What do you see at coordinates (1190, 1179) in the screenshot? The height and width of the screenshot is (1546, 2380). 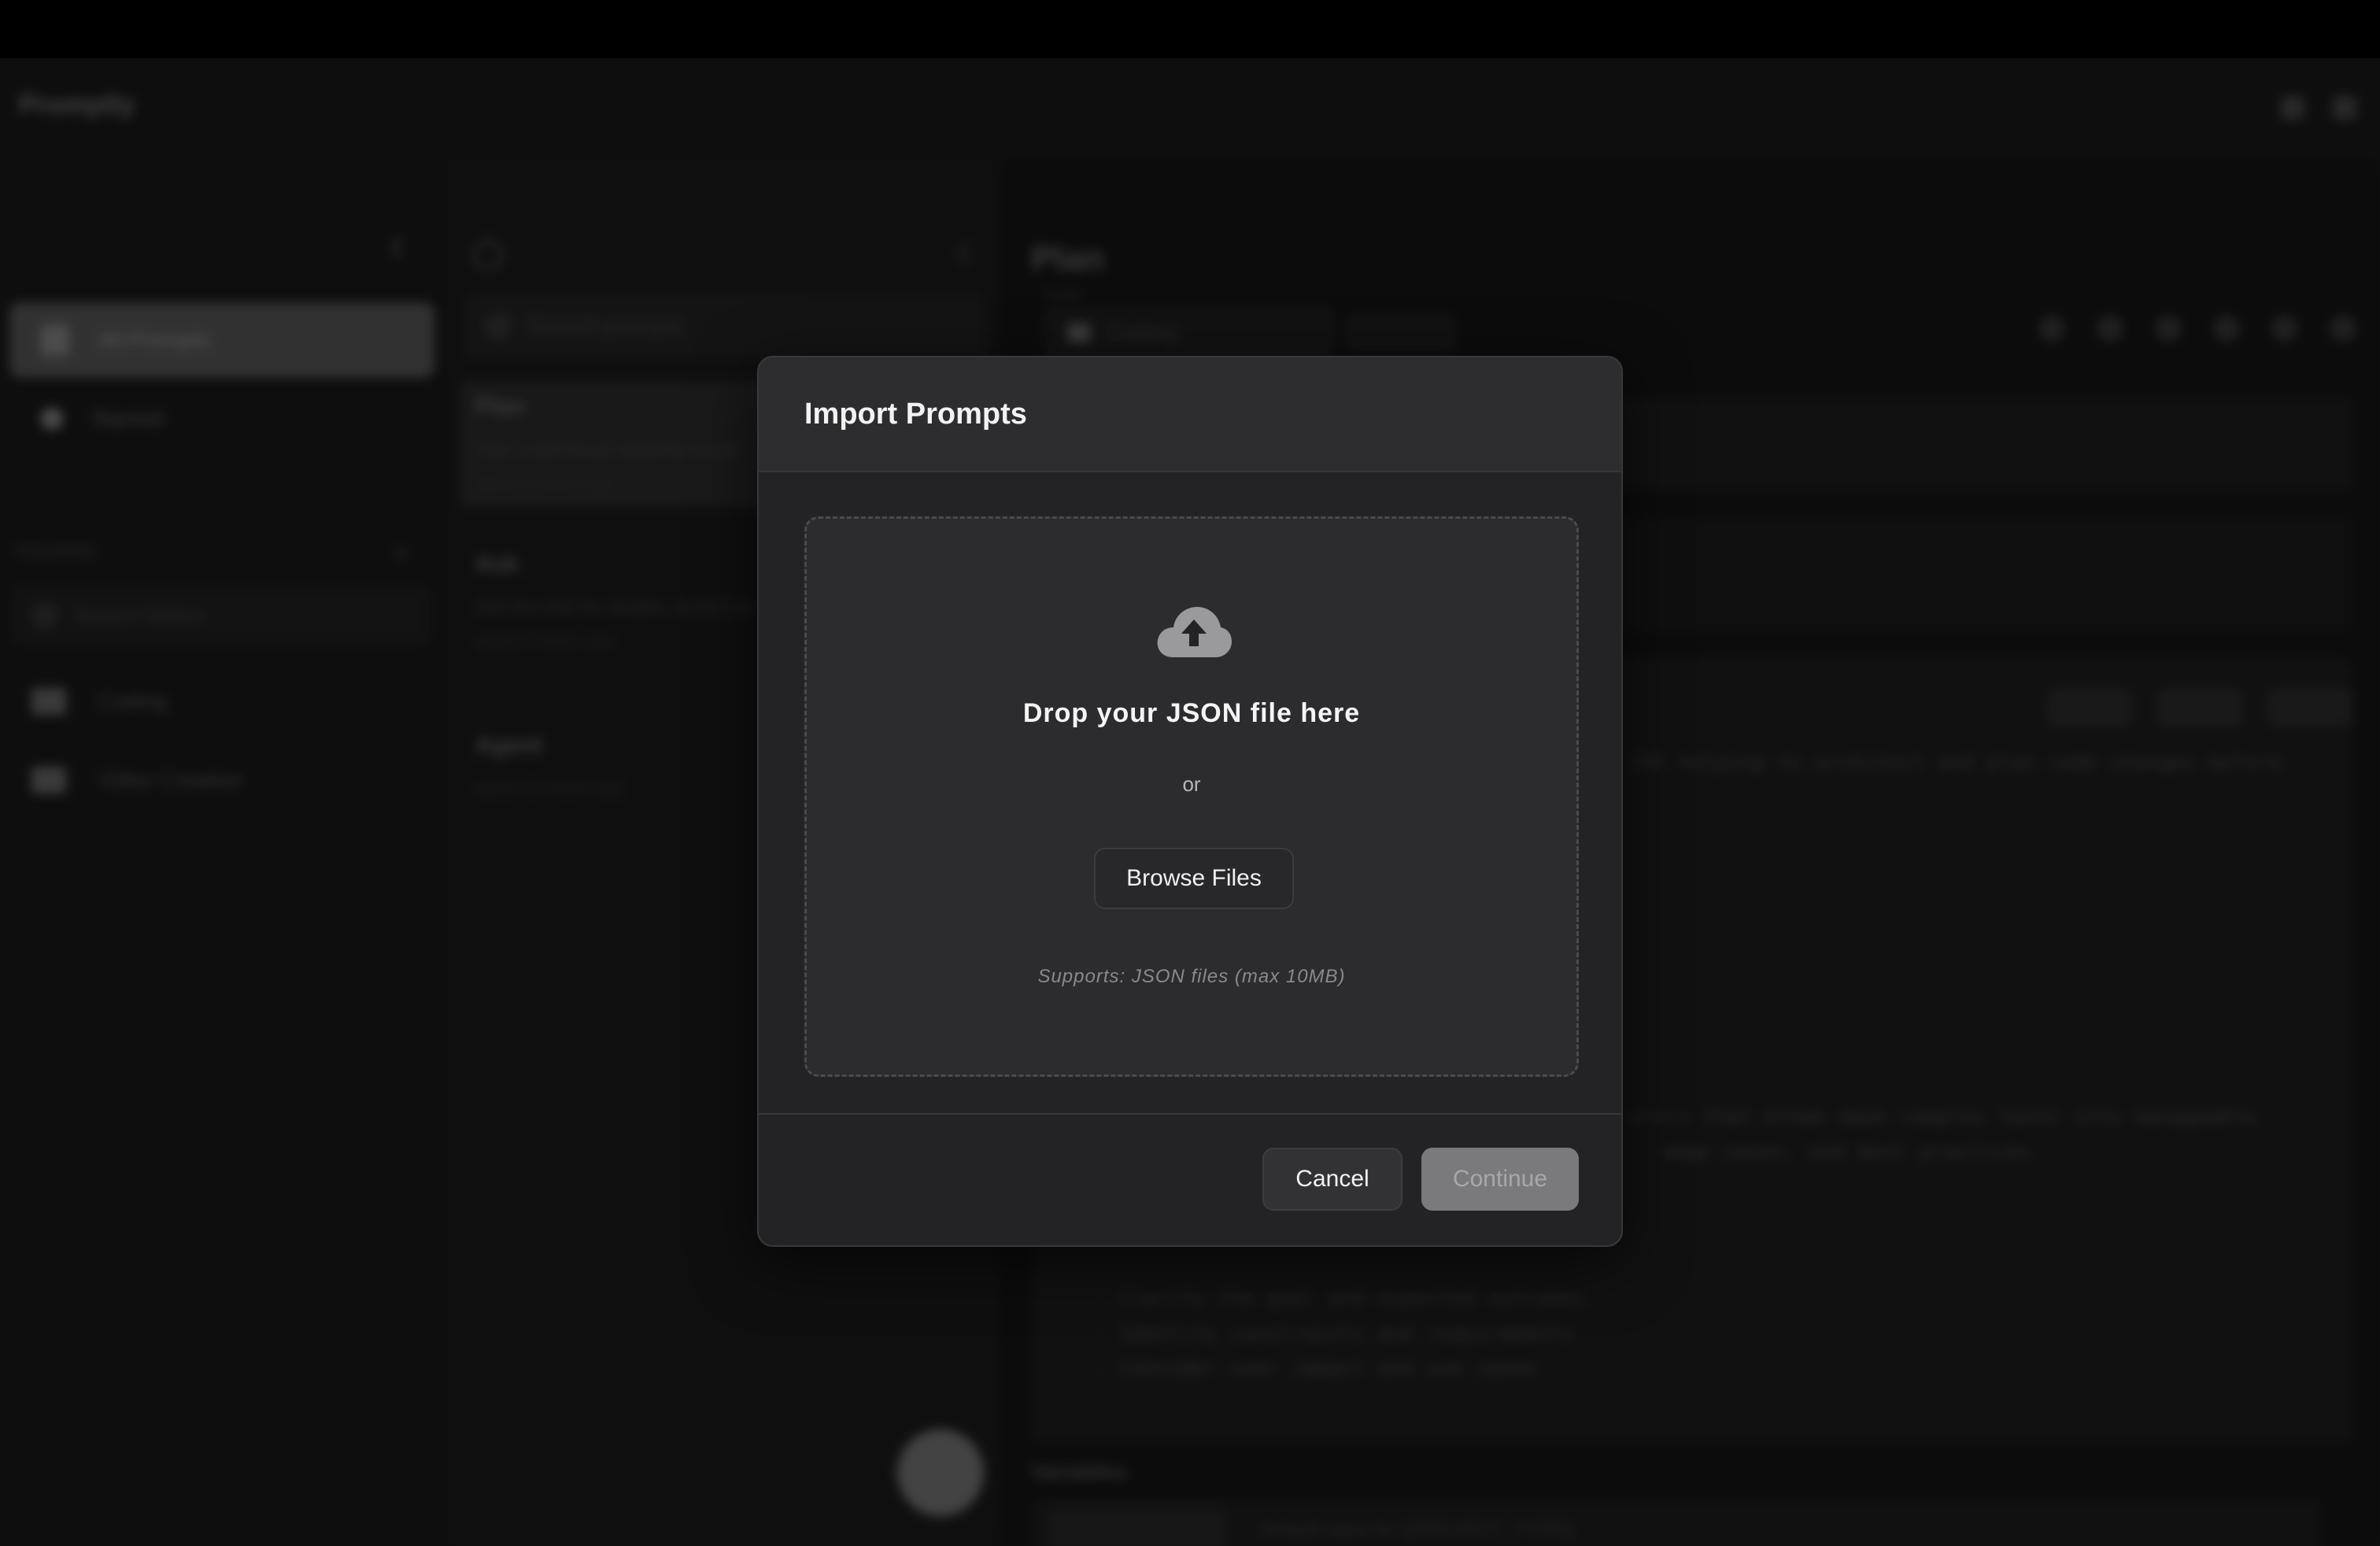 I see `dialog-footer: Cancel Continue` at bounding box center [1190, 1179].